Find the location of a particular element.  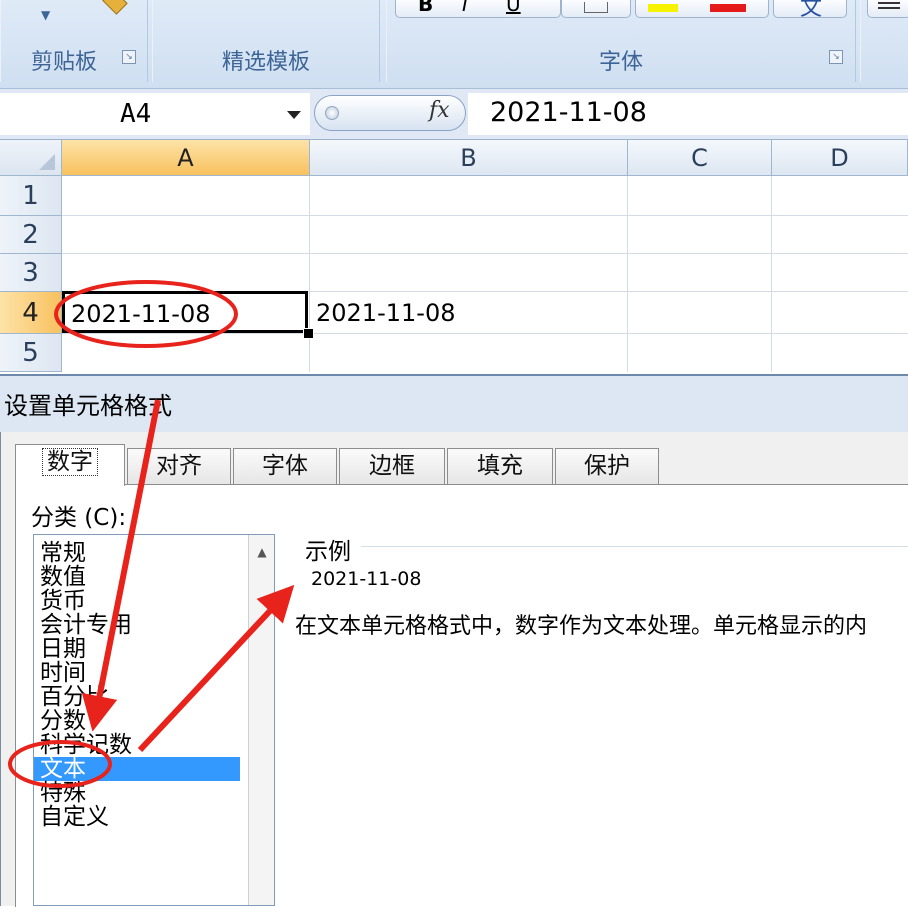

category-item: 会计专用 is located at coordinates (140, 625).